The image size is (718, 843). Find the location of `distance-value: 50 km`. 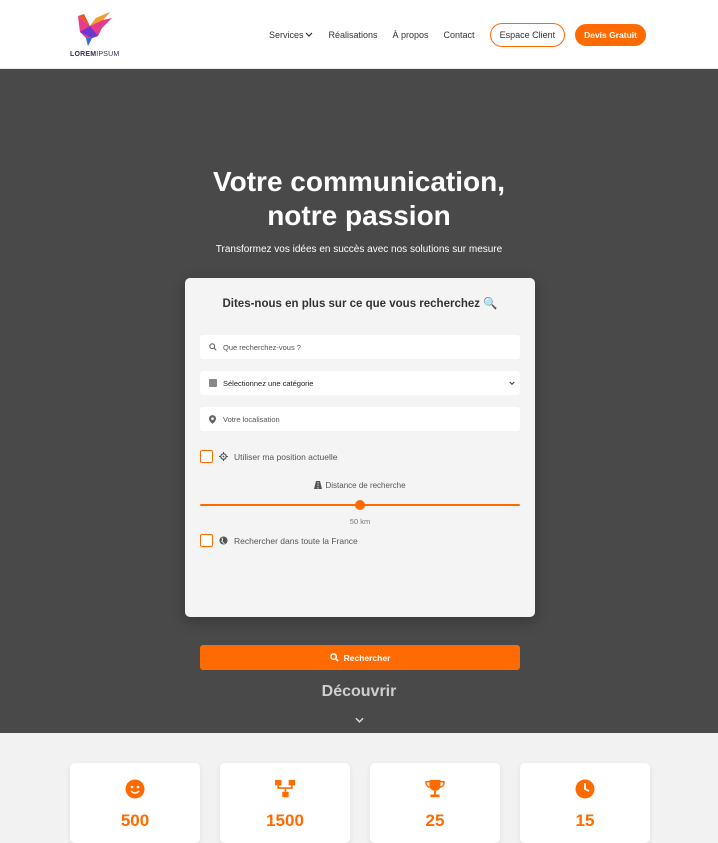

distance-value: 50 km is located at coordinates (360, 521).